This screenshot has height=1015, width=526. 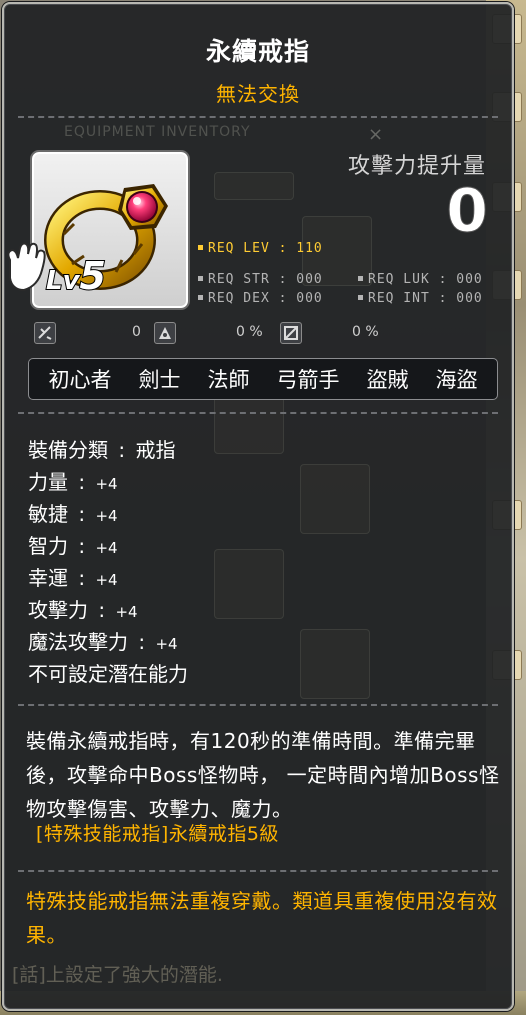 What do you see at coordinates (387, 380) in the screenshot?
I see `job-thief: 盜賊` at bounding box center [387, 380].